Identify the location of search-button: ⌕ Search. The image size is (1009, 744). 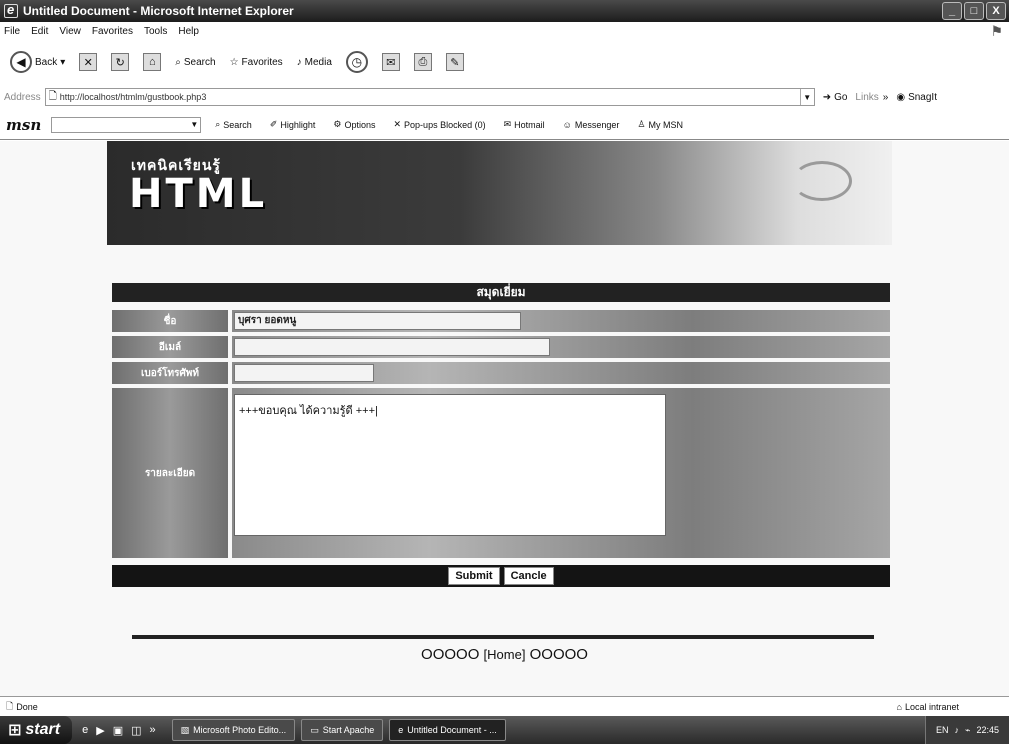
(195, 62).